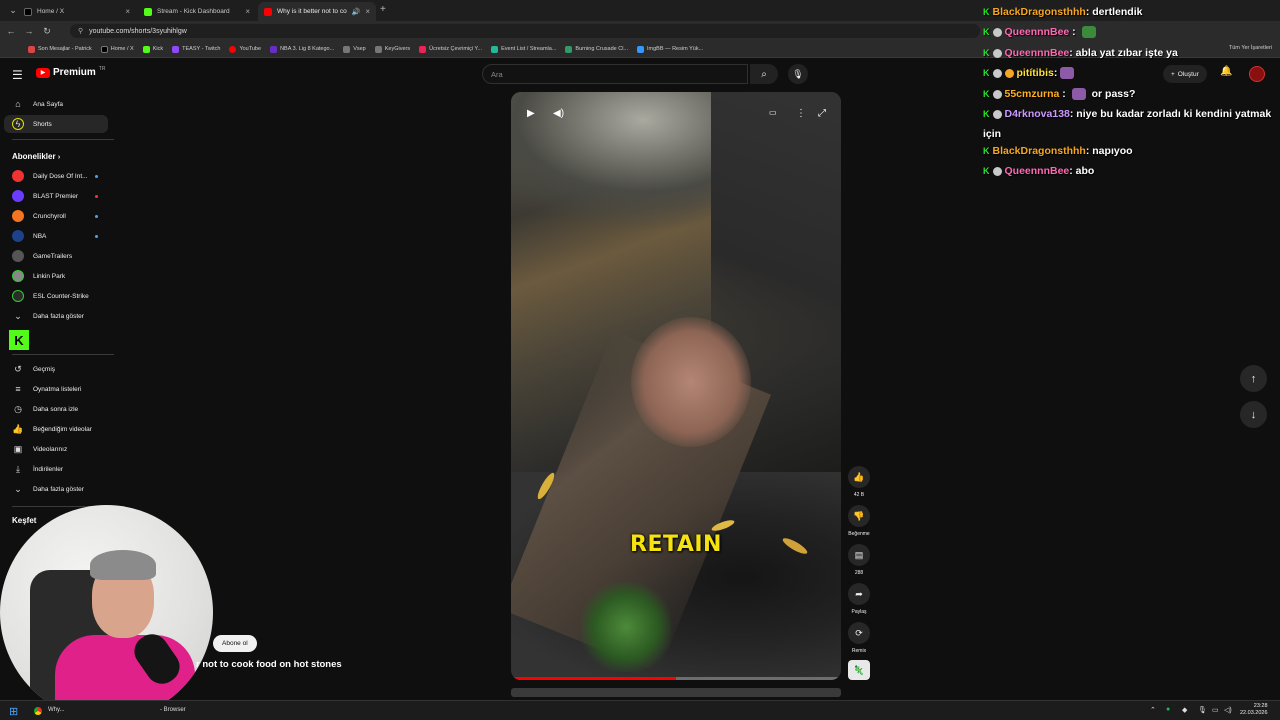 Image resolution: width=1280 pixels, height=720 pixels. I want to click on emote-icon, so click(1067, 73).